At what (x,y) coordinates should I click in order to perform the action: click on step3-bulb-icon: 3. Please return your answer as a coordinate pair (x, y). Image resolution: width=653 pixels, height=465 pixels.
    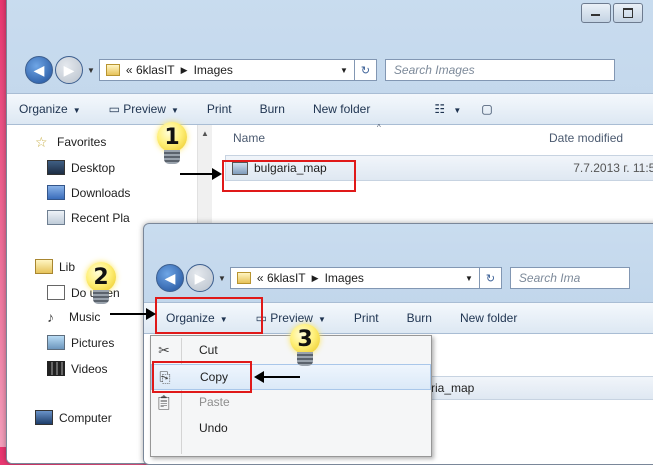
    Looking at the image, I should click on (305, 347).